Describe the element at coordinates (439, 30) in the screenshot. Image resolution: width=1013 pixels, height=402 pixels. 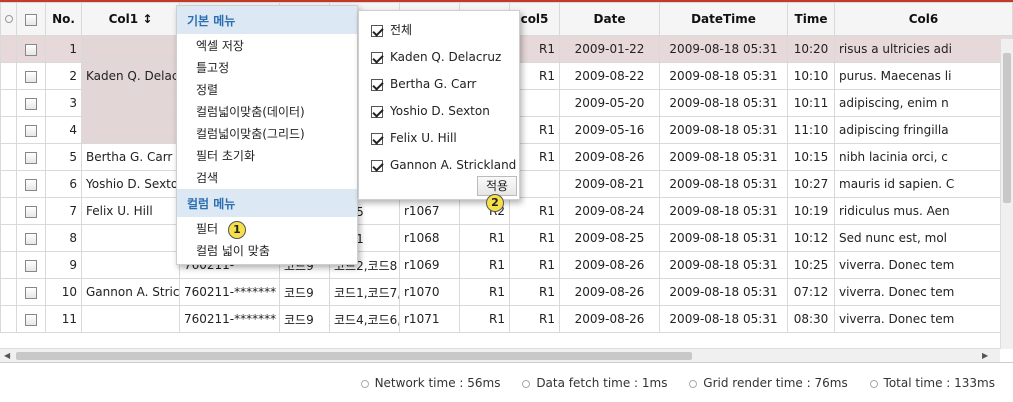
I see `filter-option: 전체` at that location.